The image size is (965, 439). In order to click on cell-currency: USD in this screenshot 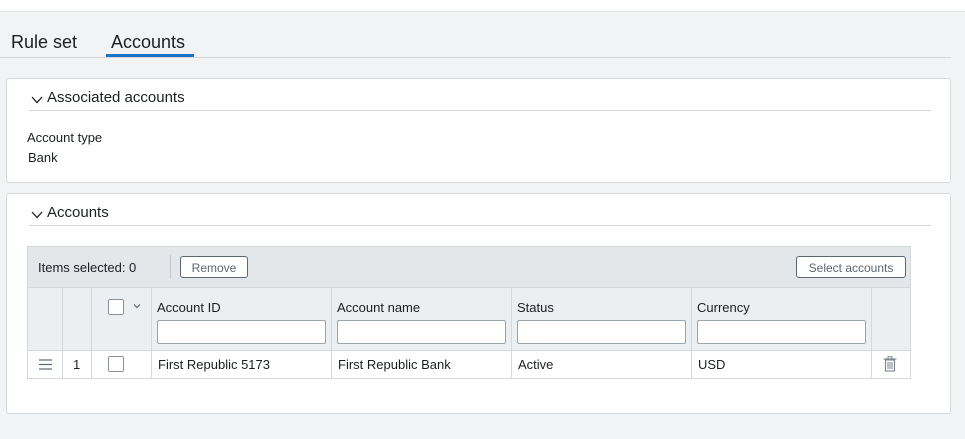, I will do `click(712, 364)`.